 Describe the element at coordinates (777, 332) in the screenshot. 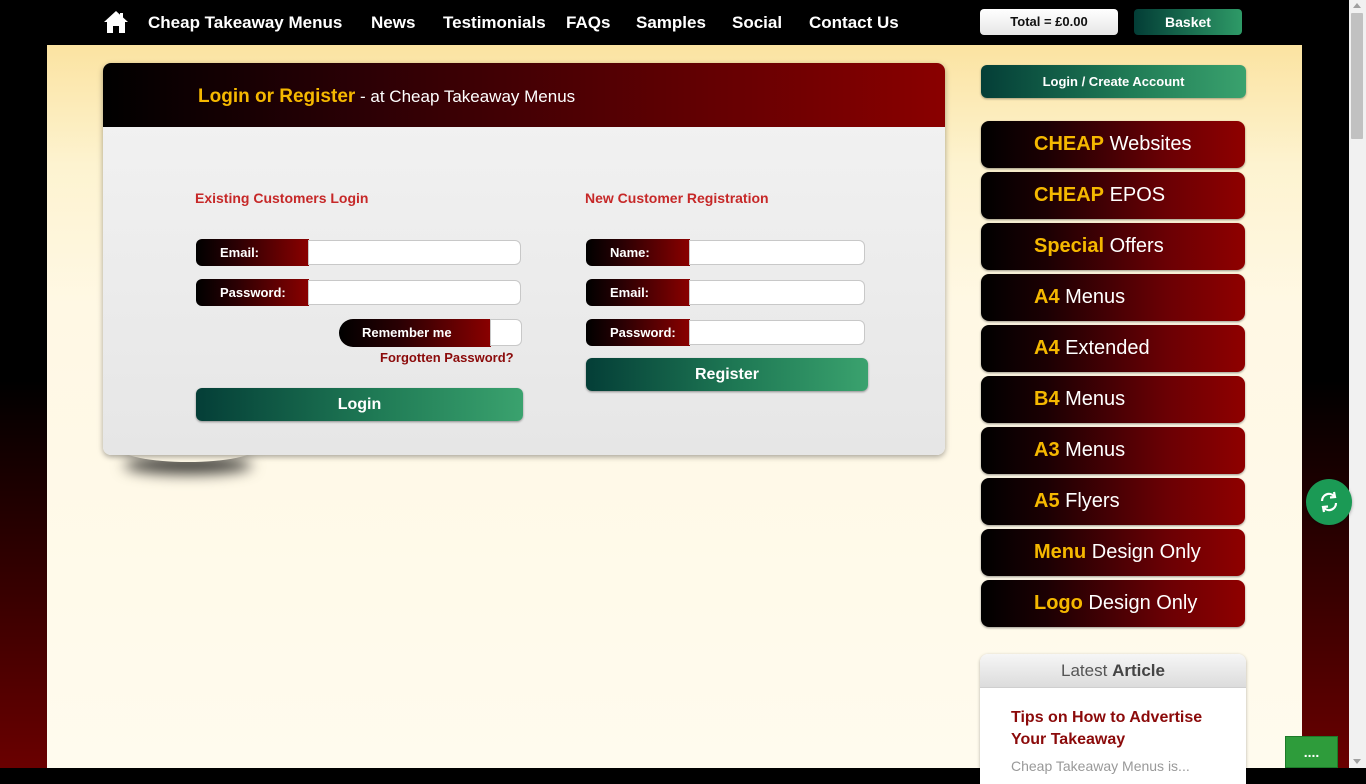

I see `register-password-input` at that location.